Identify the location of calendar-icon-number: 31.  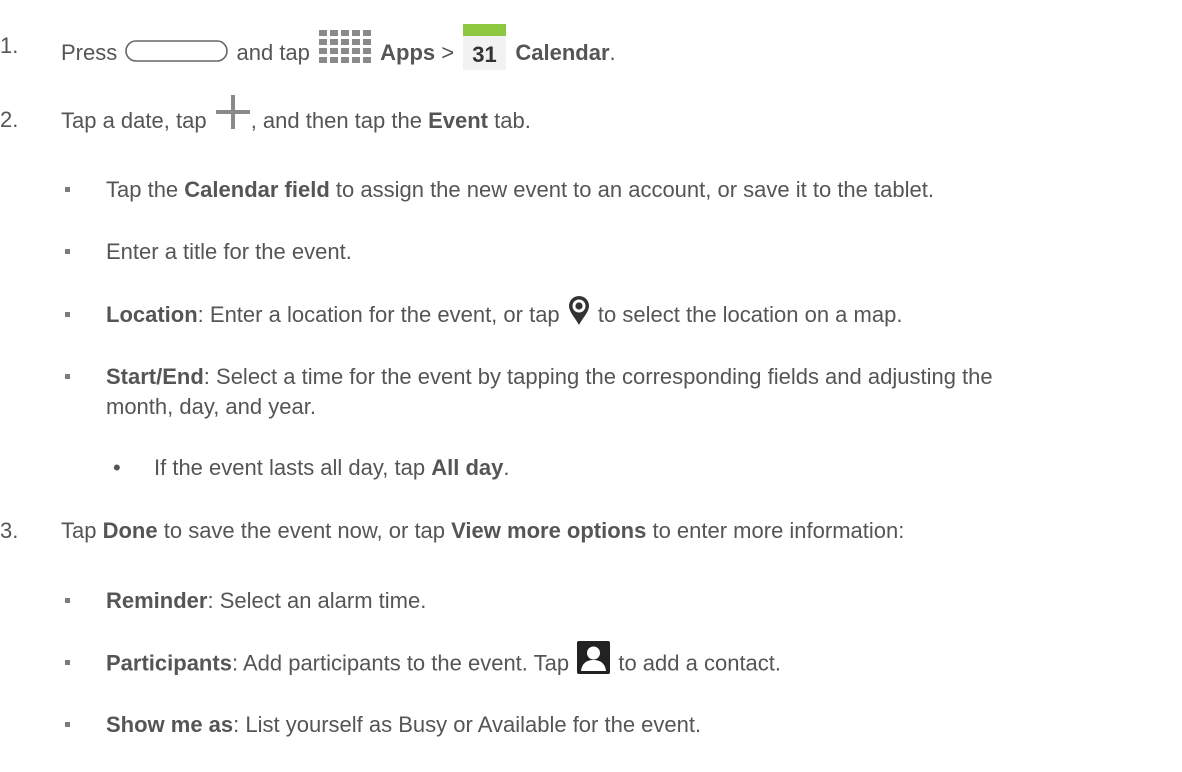
(485, 54).